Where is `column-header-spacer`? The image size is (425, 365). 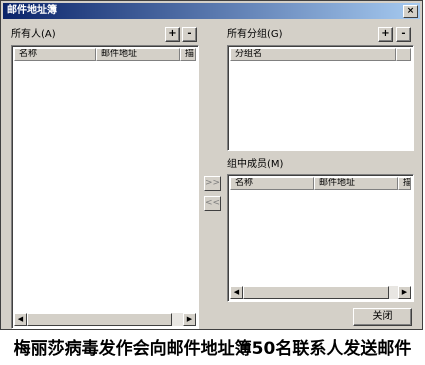 column-header-spacer is located at coordinates (403, 54).